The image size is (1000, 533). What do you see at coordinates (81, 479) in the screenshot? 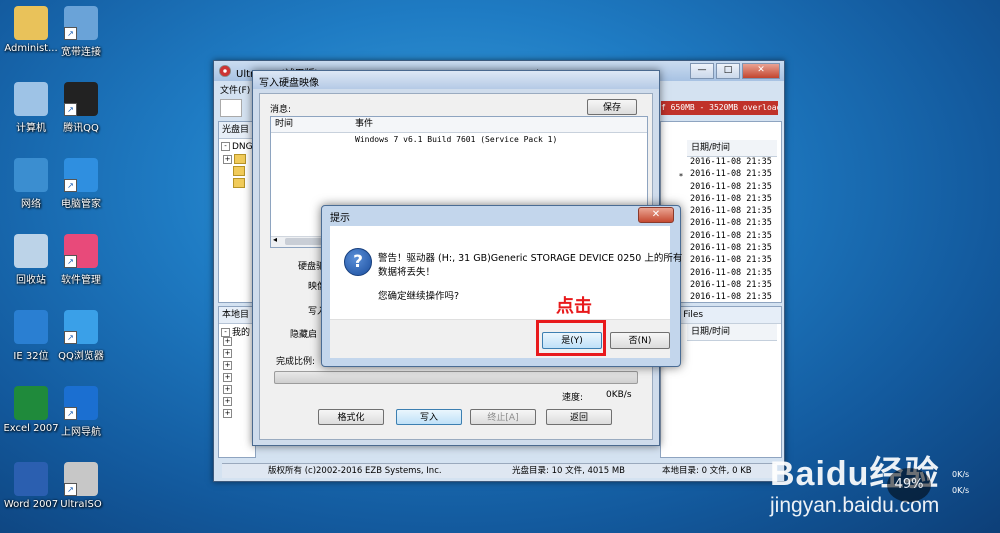
I see `ultraiso-disc-icon: ↗` at bounding box center [81, 479].